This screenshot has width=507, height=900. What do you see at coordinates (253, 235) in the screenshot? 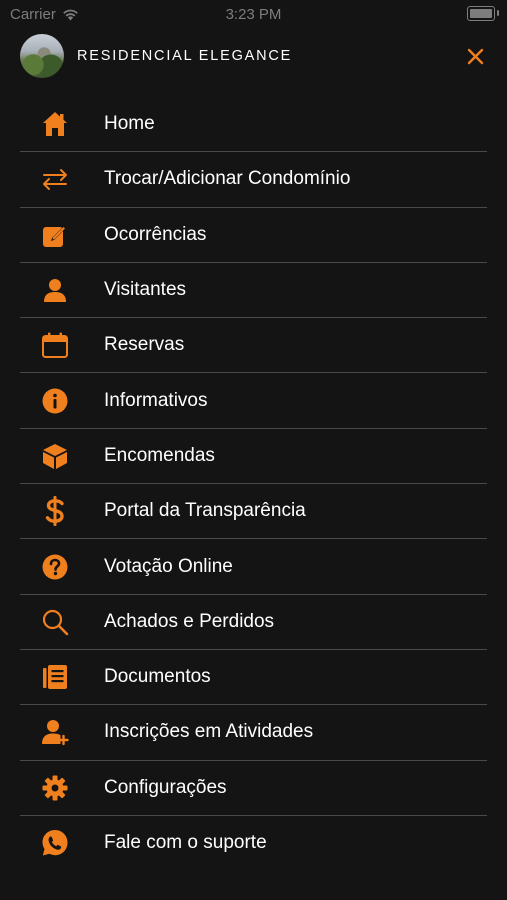
I see `menu-item-ocorrencias: Ocorrências` at bounding box center [253, 235].